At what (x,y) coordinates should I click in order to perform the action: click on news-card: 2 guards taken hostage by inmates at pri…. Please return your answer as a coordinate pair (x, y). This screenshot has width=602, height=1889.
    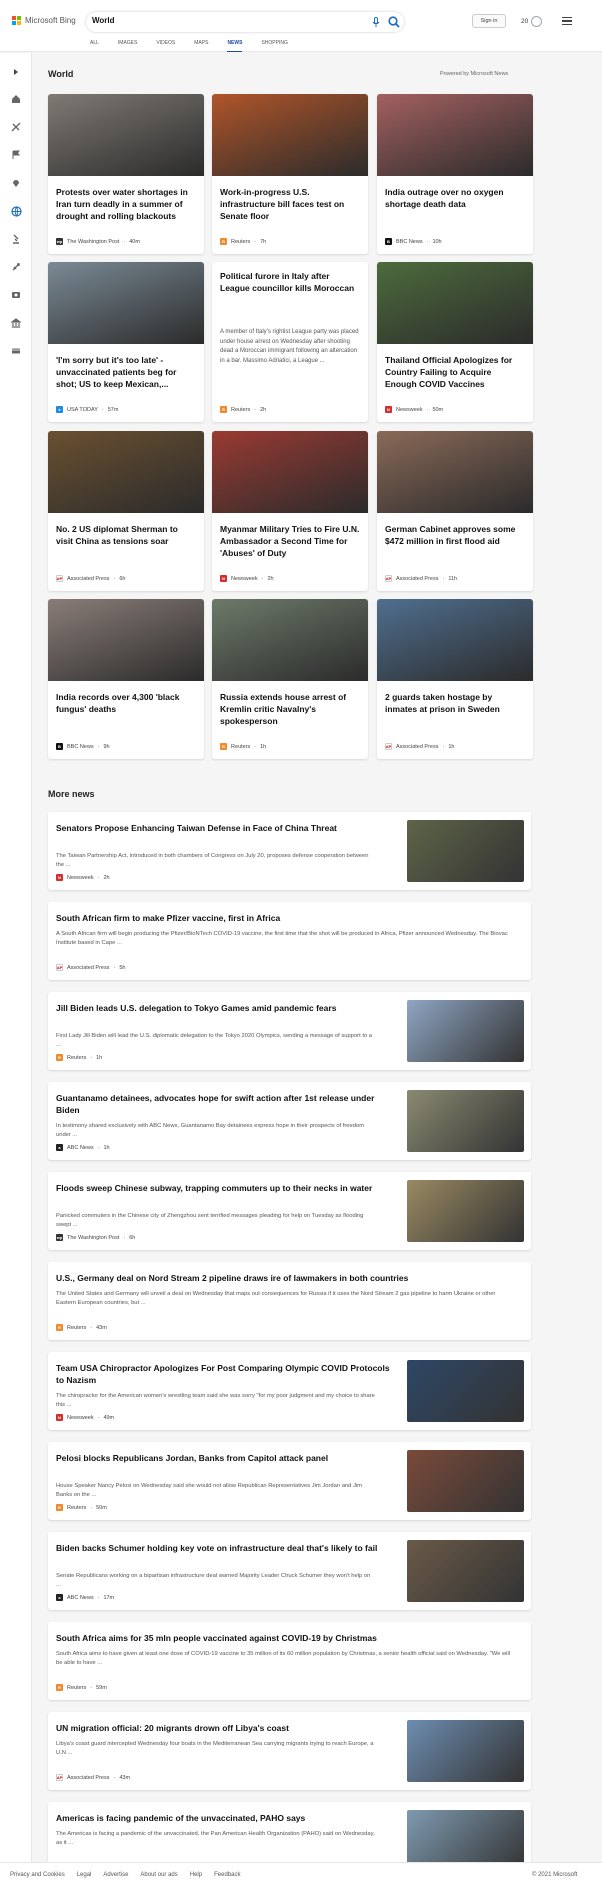
    Looking at the image, I should click on (455, 679).